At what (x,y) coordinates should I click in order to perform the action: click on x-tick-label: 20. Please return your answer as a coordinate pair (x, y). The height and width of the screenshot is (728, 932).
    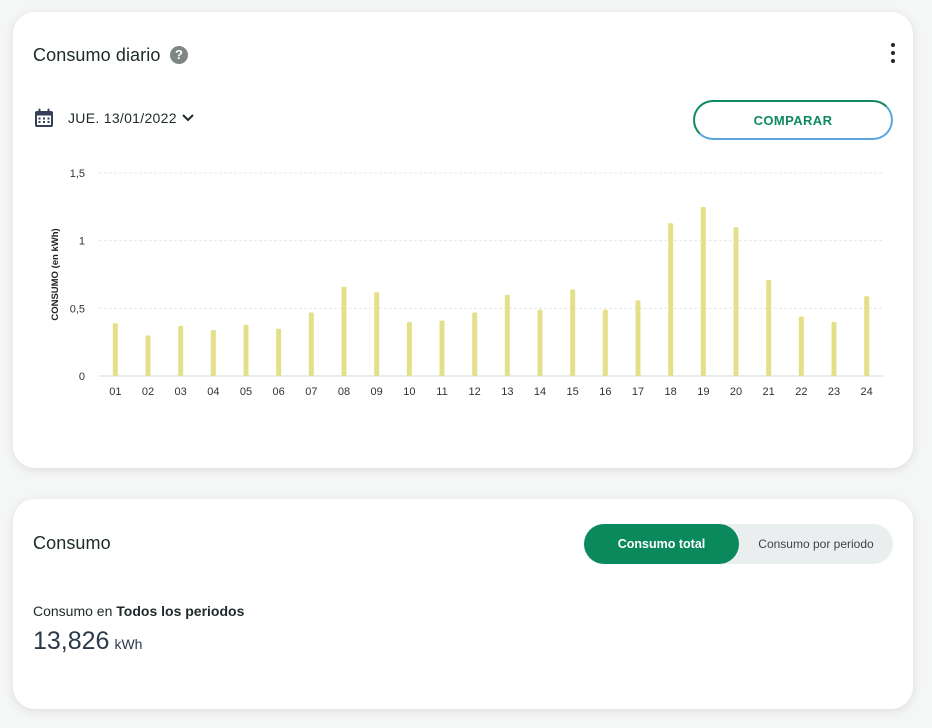
    Looking at the image, I should click on (736, 392).